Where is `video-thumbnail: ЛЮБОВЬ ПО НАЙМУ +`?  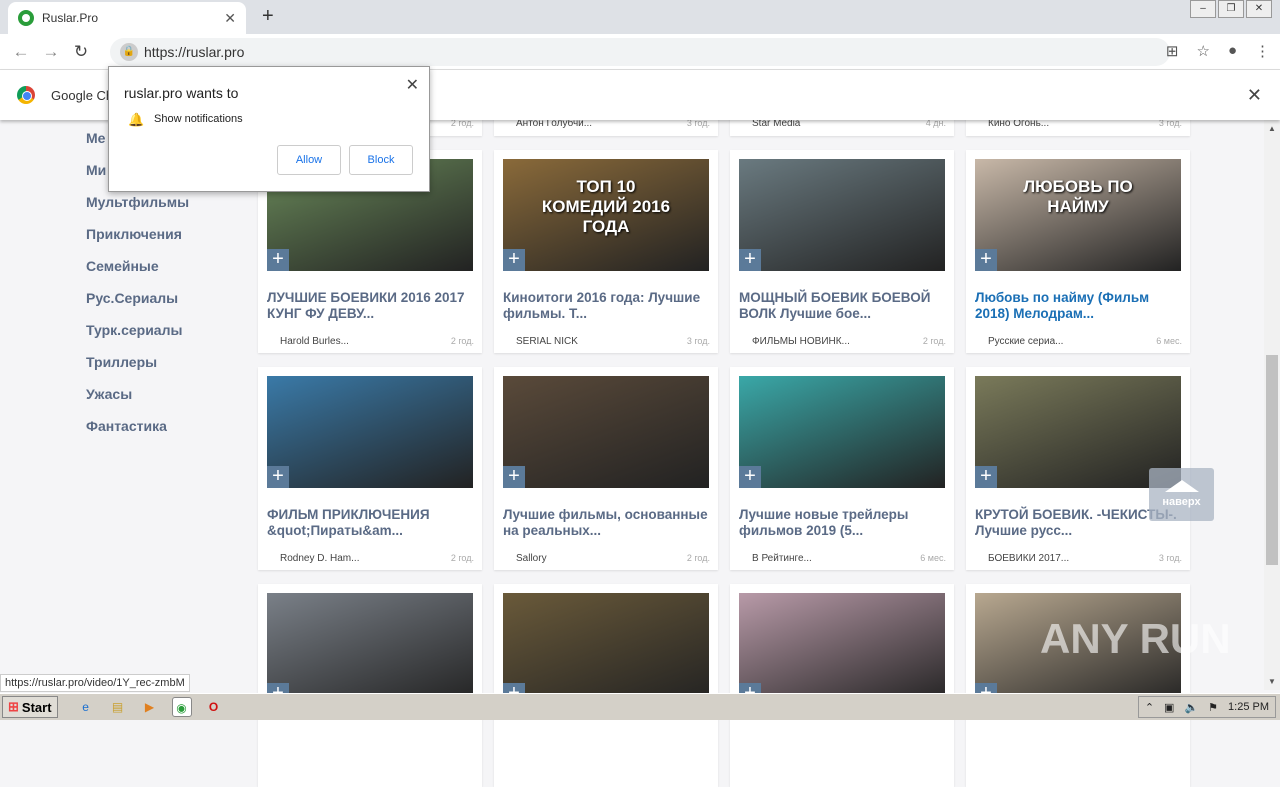
video-thumbnail: ЛЮБОВЬ ПО НАЙМУ + is located at coordinates (1078, 215).